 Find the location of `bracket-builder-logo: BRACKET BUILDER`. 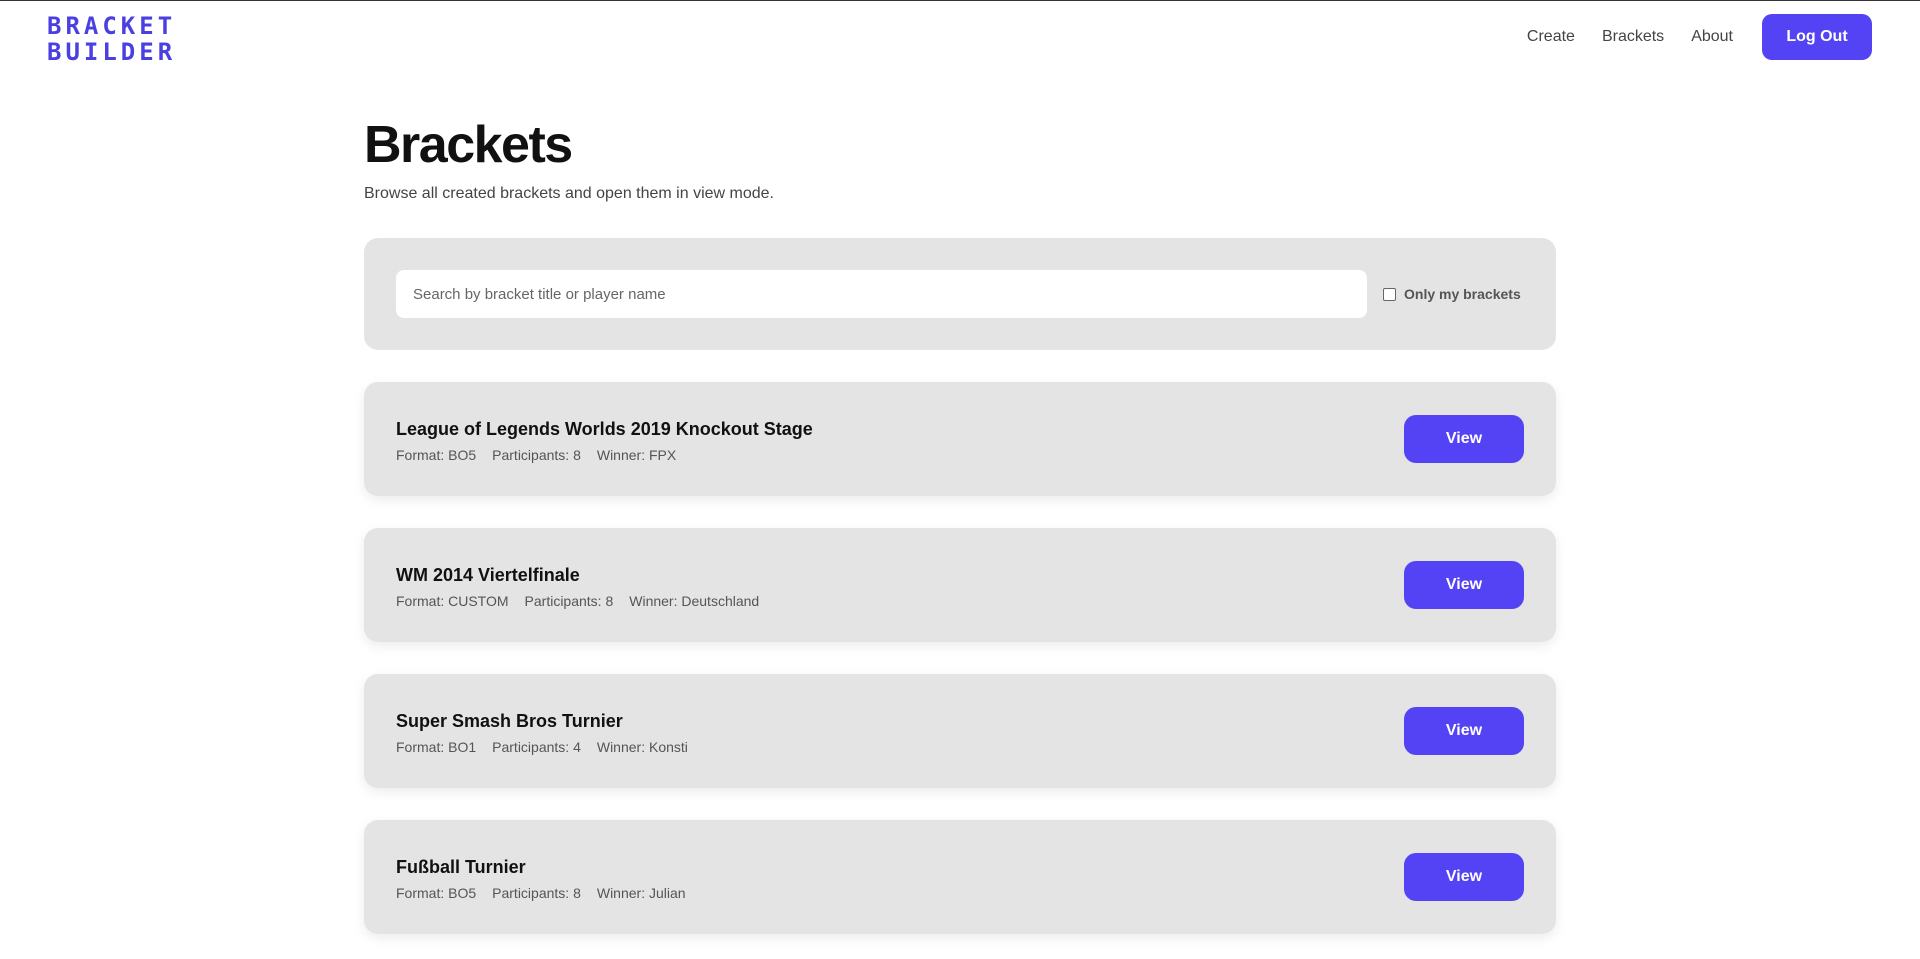

bracket-builder-logo: BRACKET BUILDER is located at coordinates (111, 39).